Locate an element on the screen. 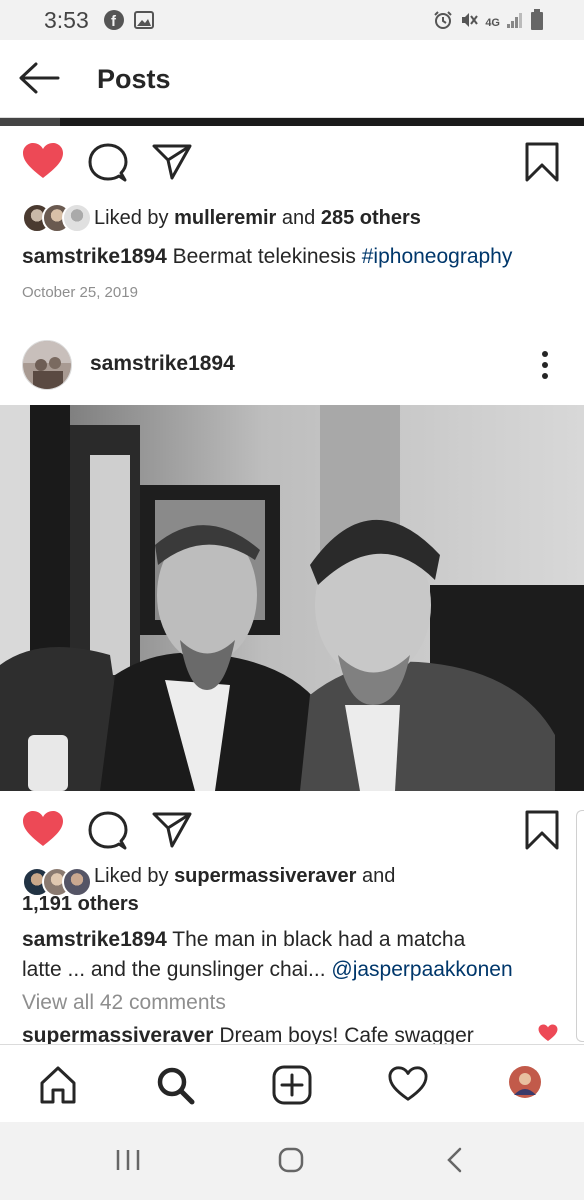 This screenshot has height=1200, width=584. home-icon is located at coordinates (58, 1085).